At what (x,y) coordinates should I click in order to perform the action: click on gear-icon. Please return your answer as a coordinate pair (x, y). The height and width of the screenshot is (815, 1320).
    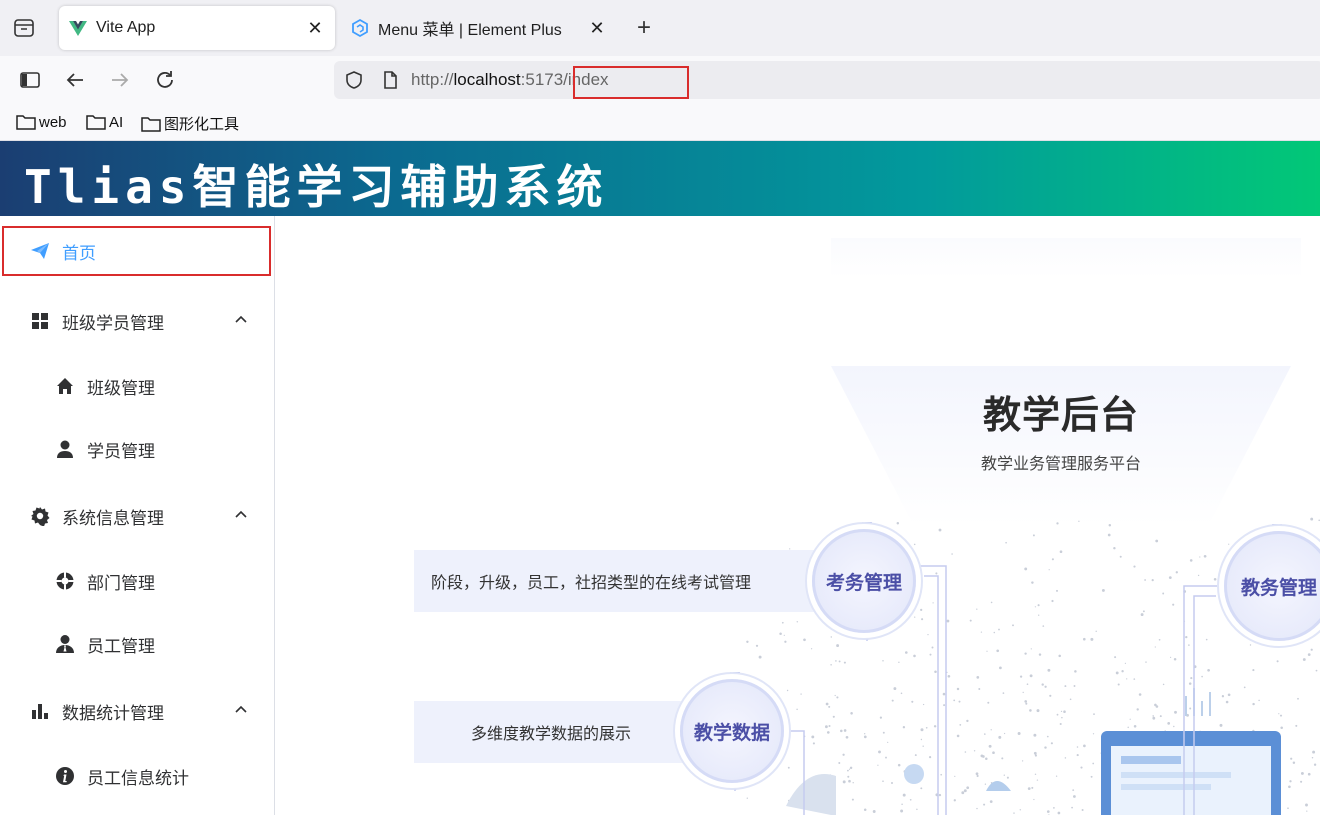
    Looking at the image, I should click on (40, 516).